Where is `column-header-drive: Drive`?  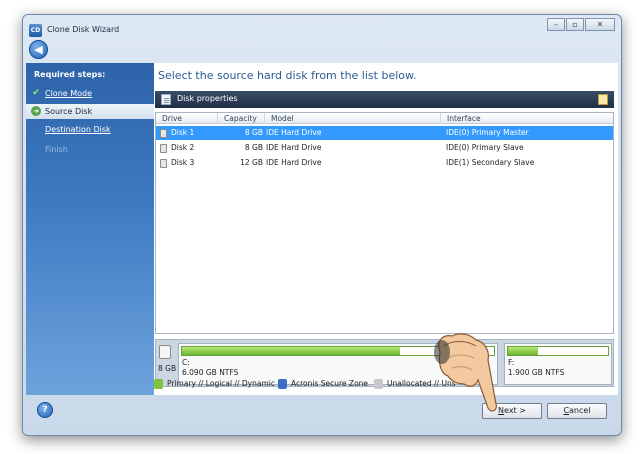
column-header-drive: Drive is located at coordinates (187, 118).